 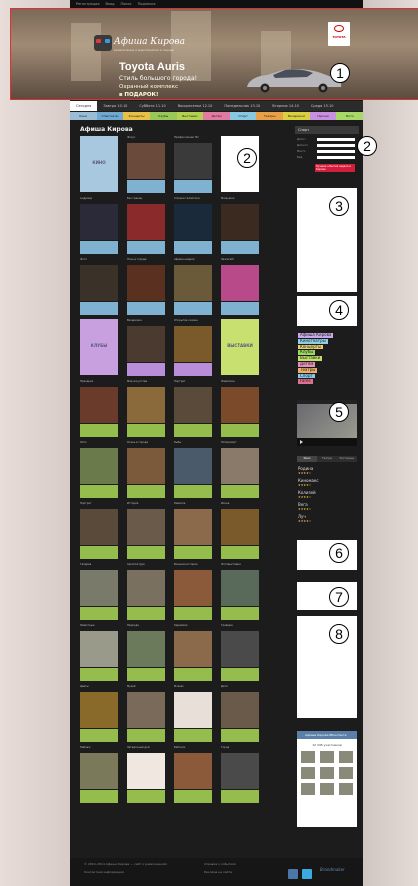 What do you see at coordinates (285, 106) in the screenshot?
I see `nav-day: Вторник 14.10` at bounding box center [285, 106].